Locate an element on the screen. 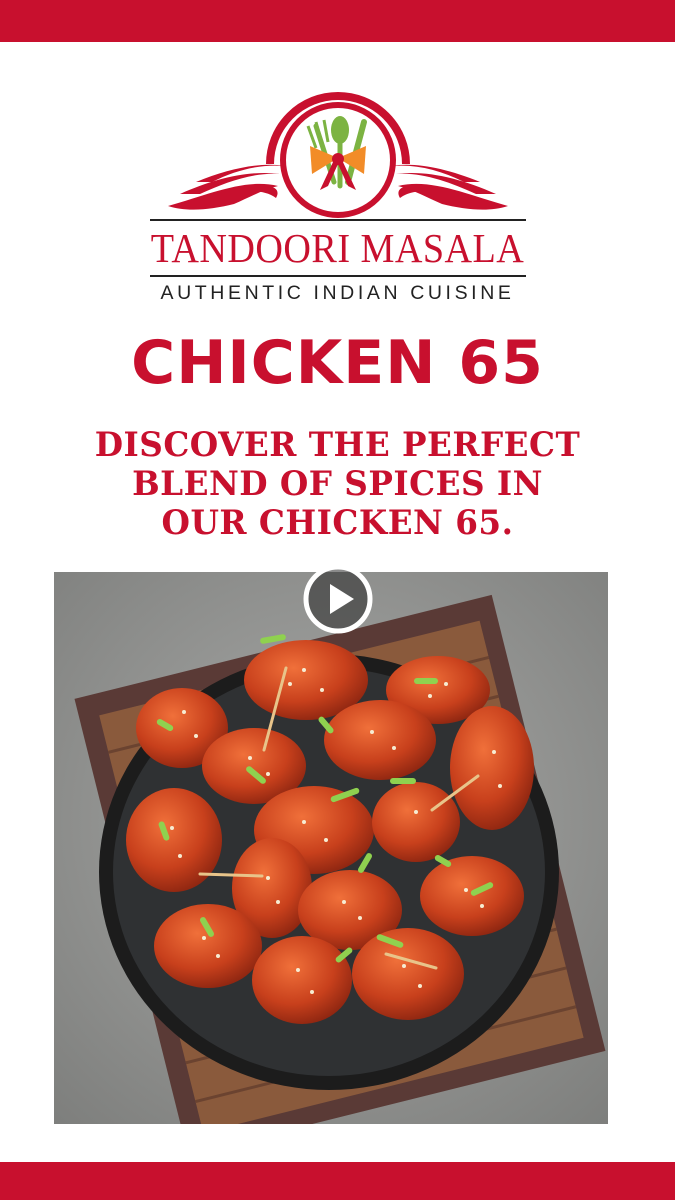 The width and height of the screenshot is (675, 1200). logo-divider-bottom is located at coordinates (338, 276).